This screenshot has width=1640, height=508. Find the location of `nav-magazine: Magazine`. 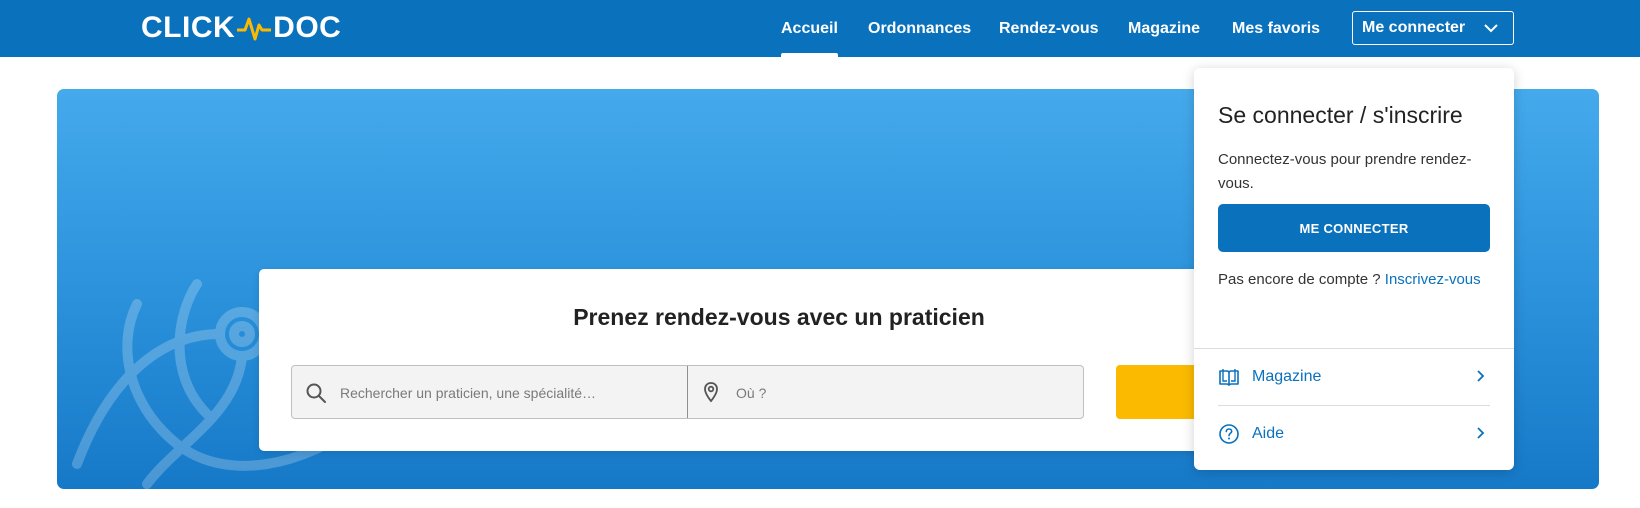

nav-magazine: Magazine is located at coordinates (1164, 28).